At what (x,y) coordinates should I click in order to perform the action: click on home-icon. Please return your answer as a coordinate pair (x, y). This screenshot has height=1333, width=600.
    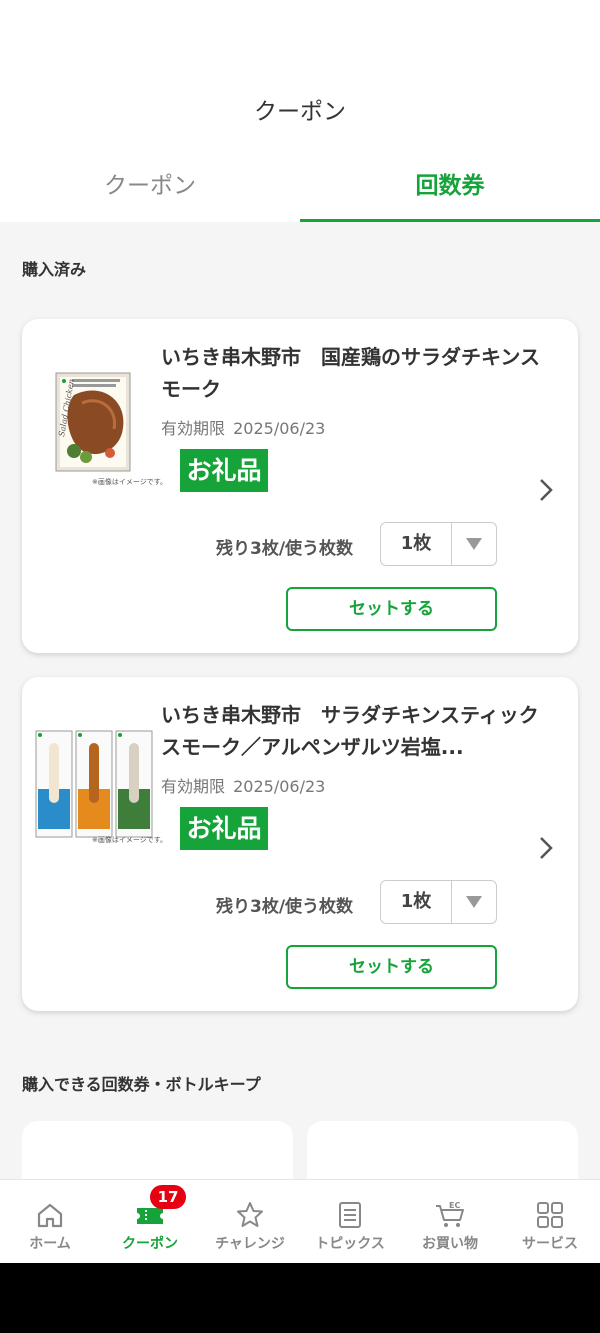
    Looking at the image, I should click on (50, 1215).